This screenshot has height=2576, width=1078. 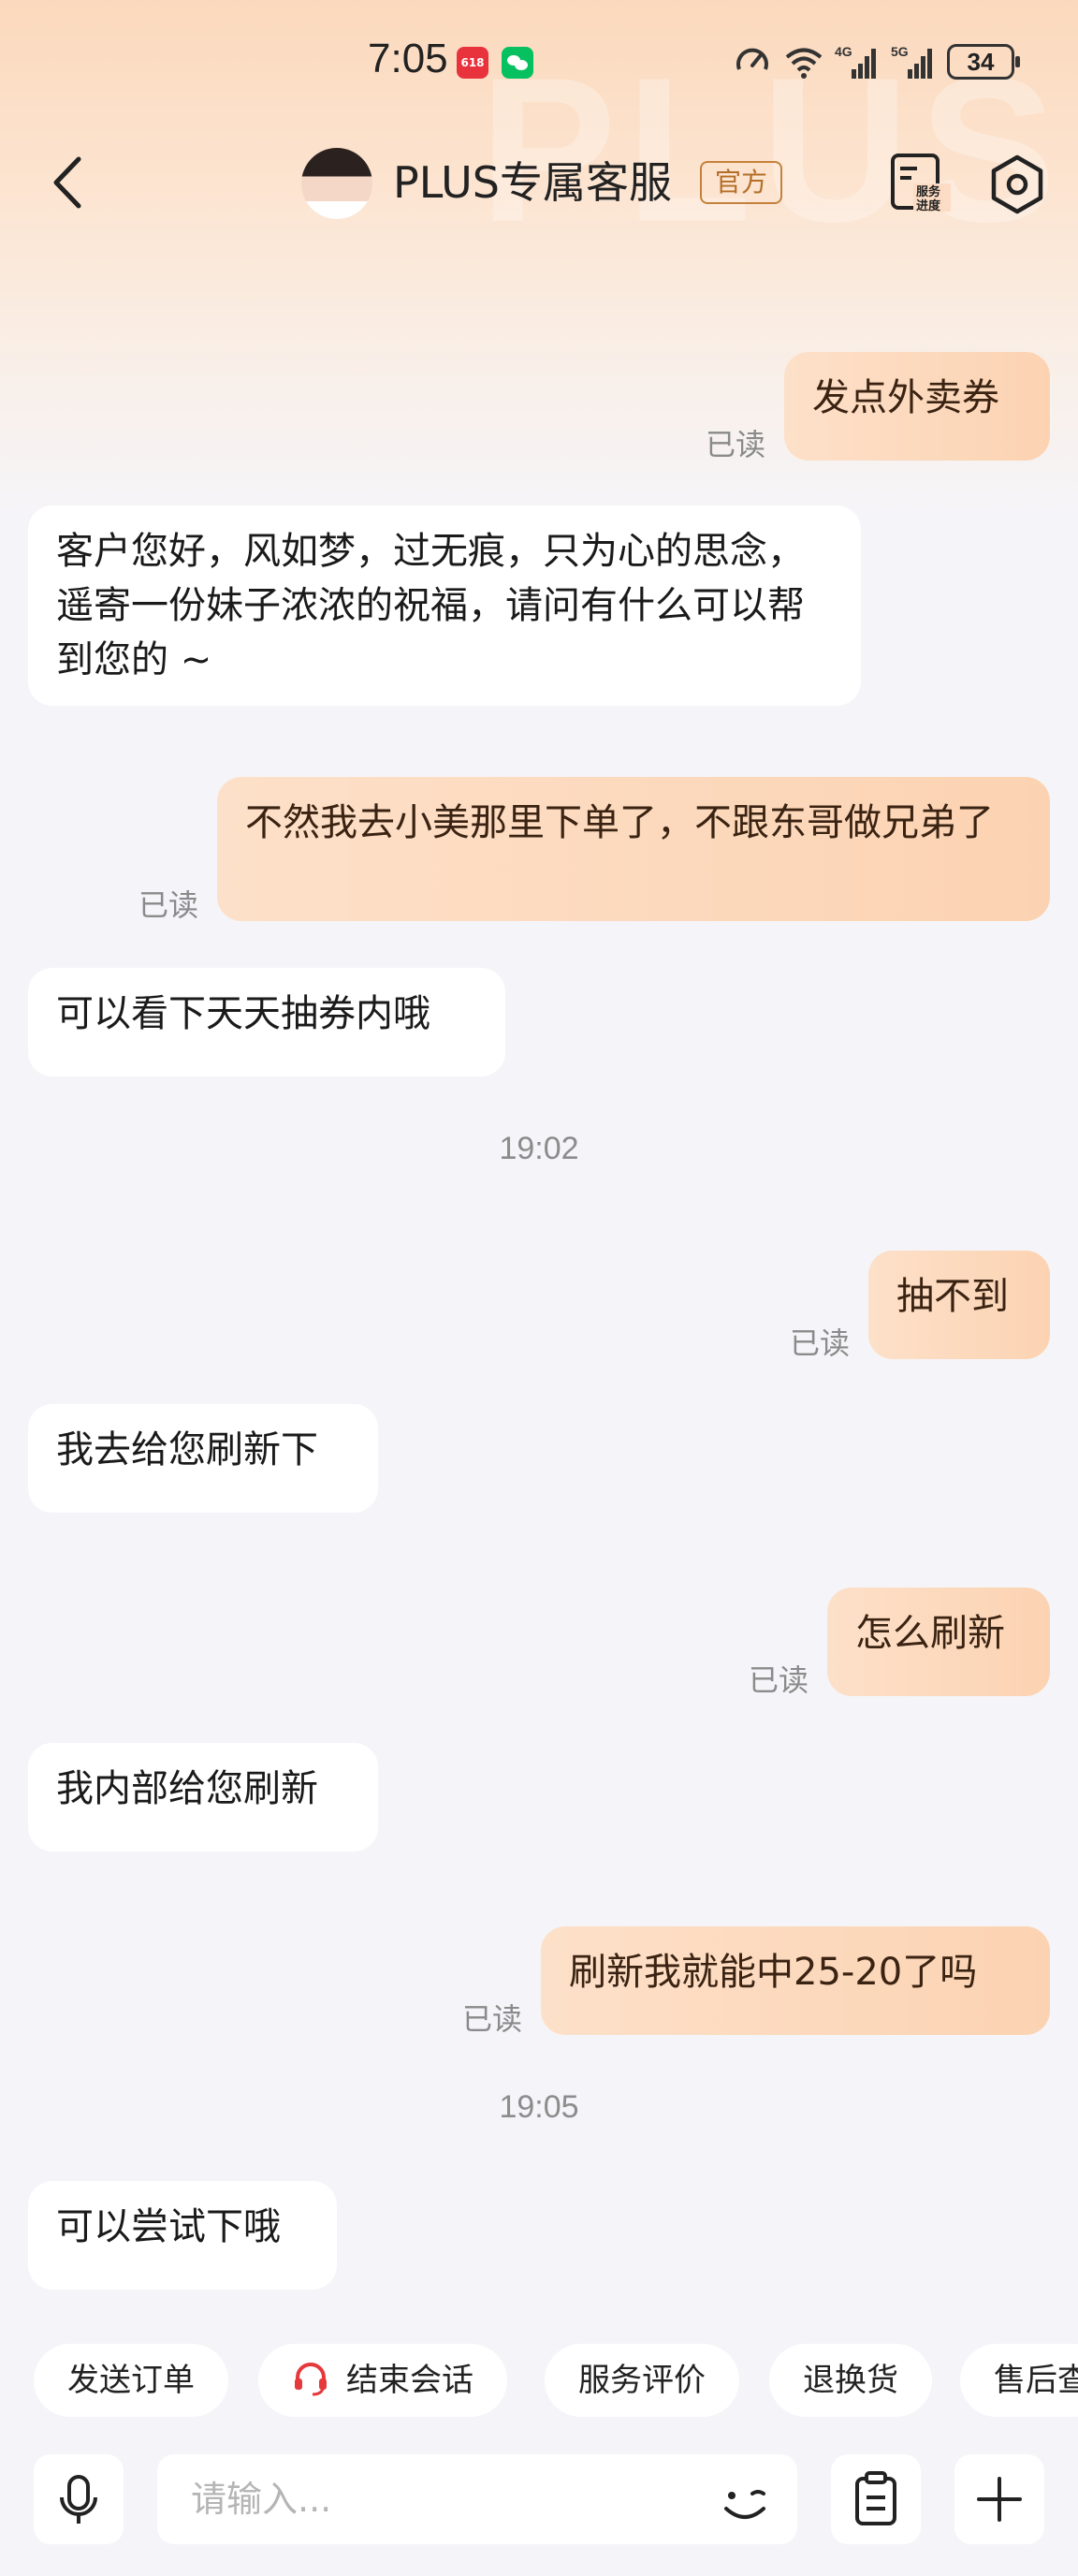 I want to click on message-bubble-sent: 抽不到, so click(x=959, y=1305).